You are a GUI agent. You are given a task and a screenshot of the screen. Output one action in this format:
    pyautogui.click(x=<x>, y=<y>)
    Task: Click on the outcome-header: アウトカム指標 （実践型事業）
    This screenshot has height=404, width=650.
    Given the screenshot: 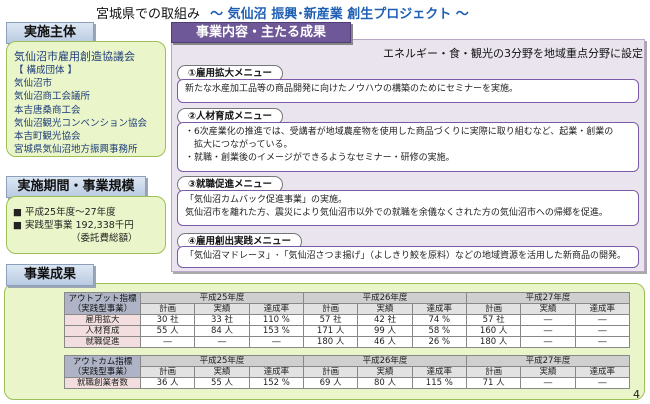 What is the action you would take?
    pyautogui.click(x=102, y=366)
    